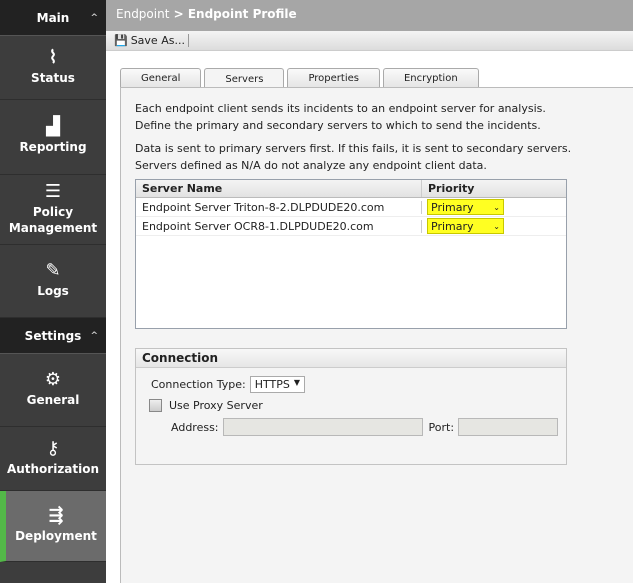  I want to click on server-name: Endpoint Server Triton-8-2.DLPDUDE20.com, so click(279, 207).